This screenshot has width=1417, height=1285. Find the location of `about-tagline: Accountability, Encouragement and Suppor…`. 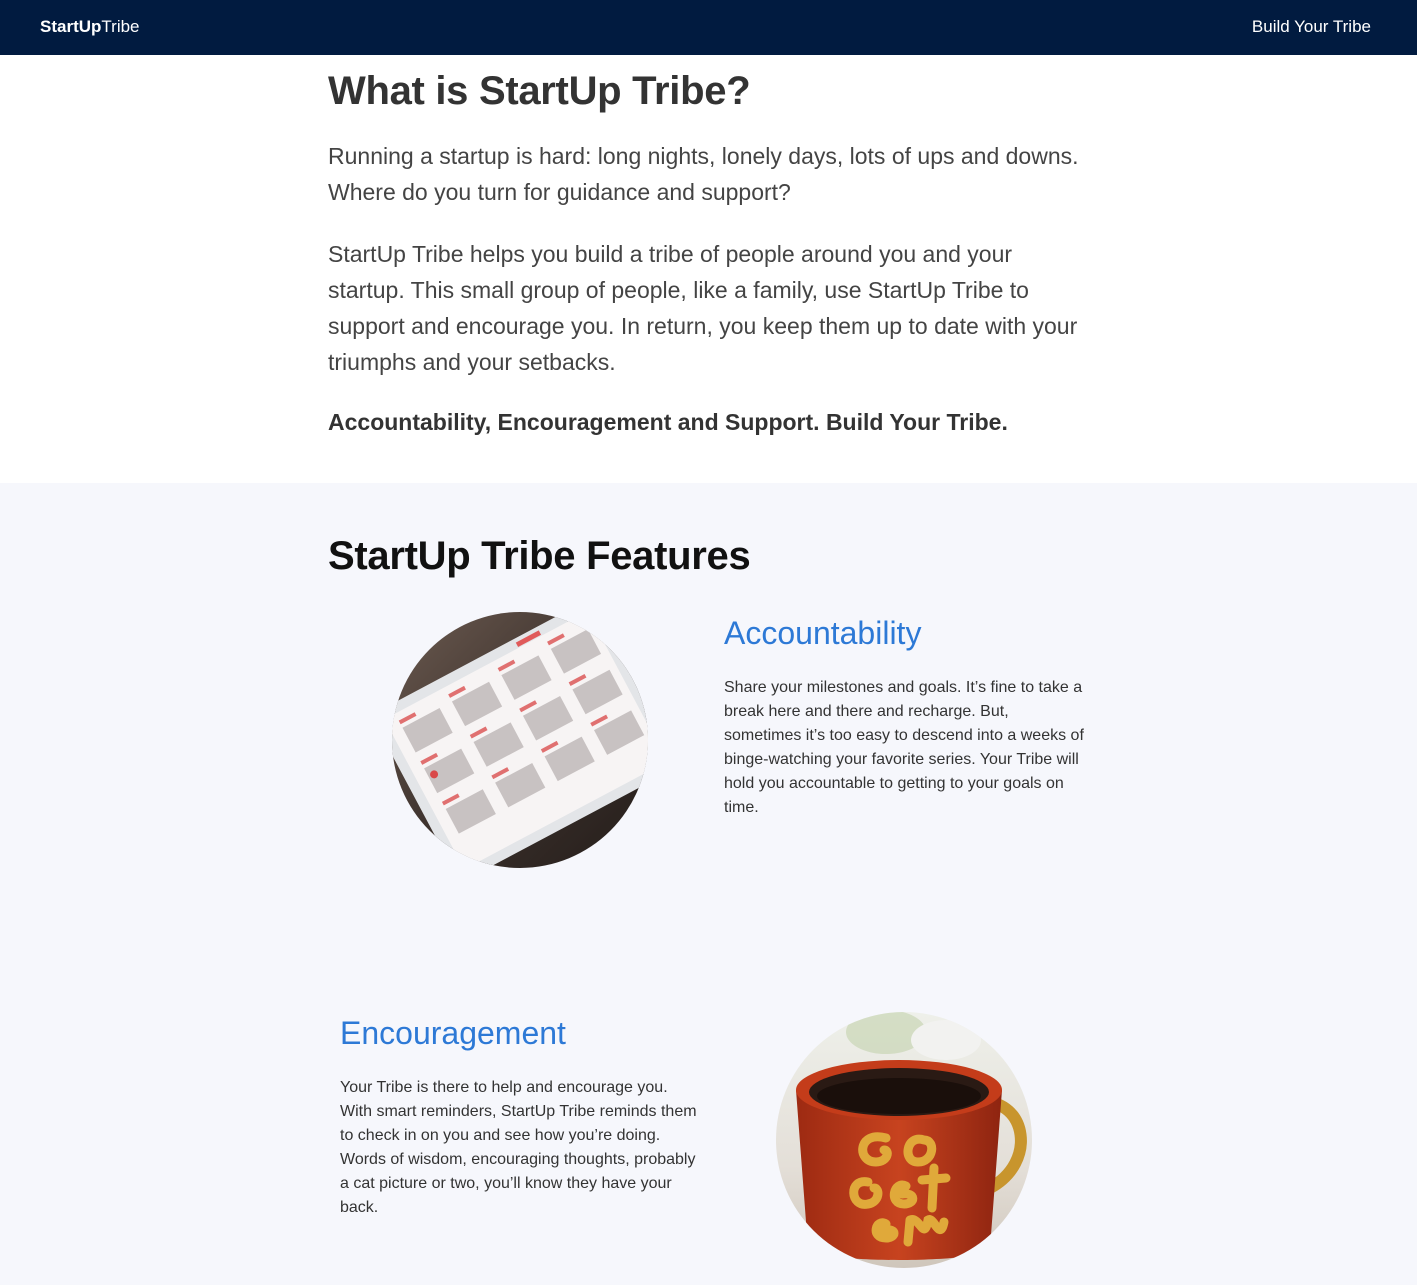

about-tagline: Accountability, Encouragement and Suppor… is located at coordinates (668, 422).